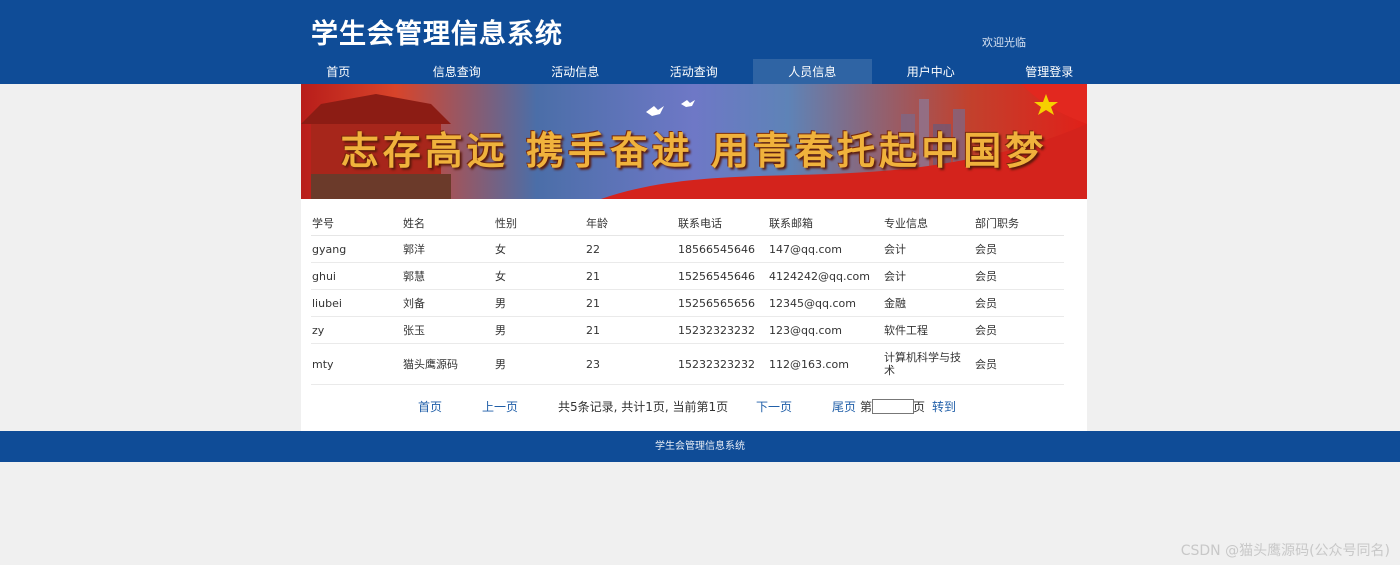 The image size is (1400, 565). Describe the element at coordinates (825, 330) in the screenshot. I see `table-cell: 123@qq.com` at that location.